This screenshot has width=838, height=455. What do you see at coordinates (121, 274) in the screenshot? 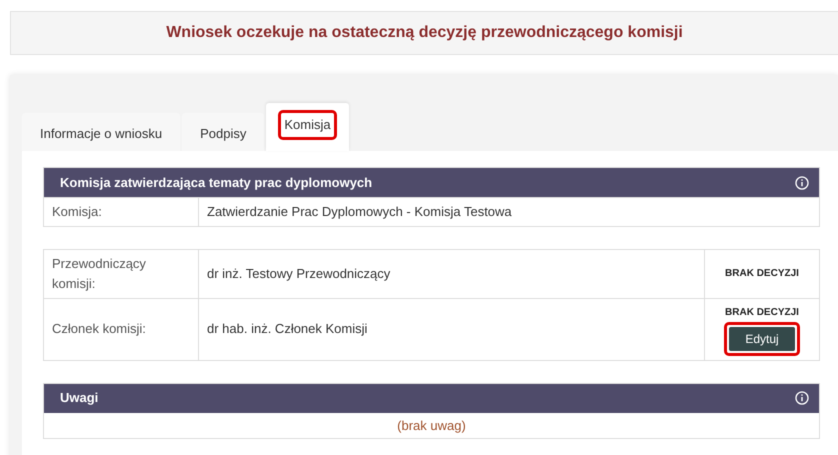
I see `table-cell: Przewodniczący komisji:` at bounding box center [121, 274].